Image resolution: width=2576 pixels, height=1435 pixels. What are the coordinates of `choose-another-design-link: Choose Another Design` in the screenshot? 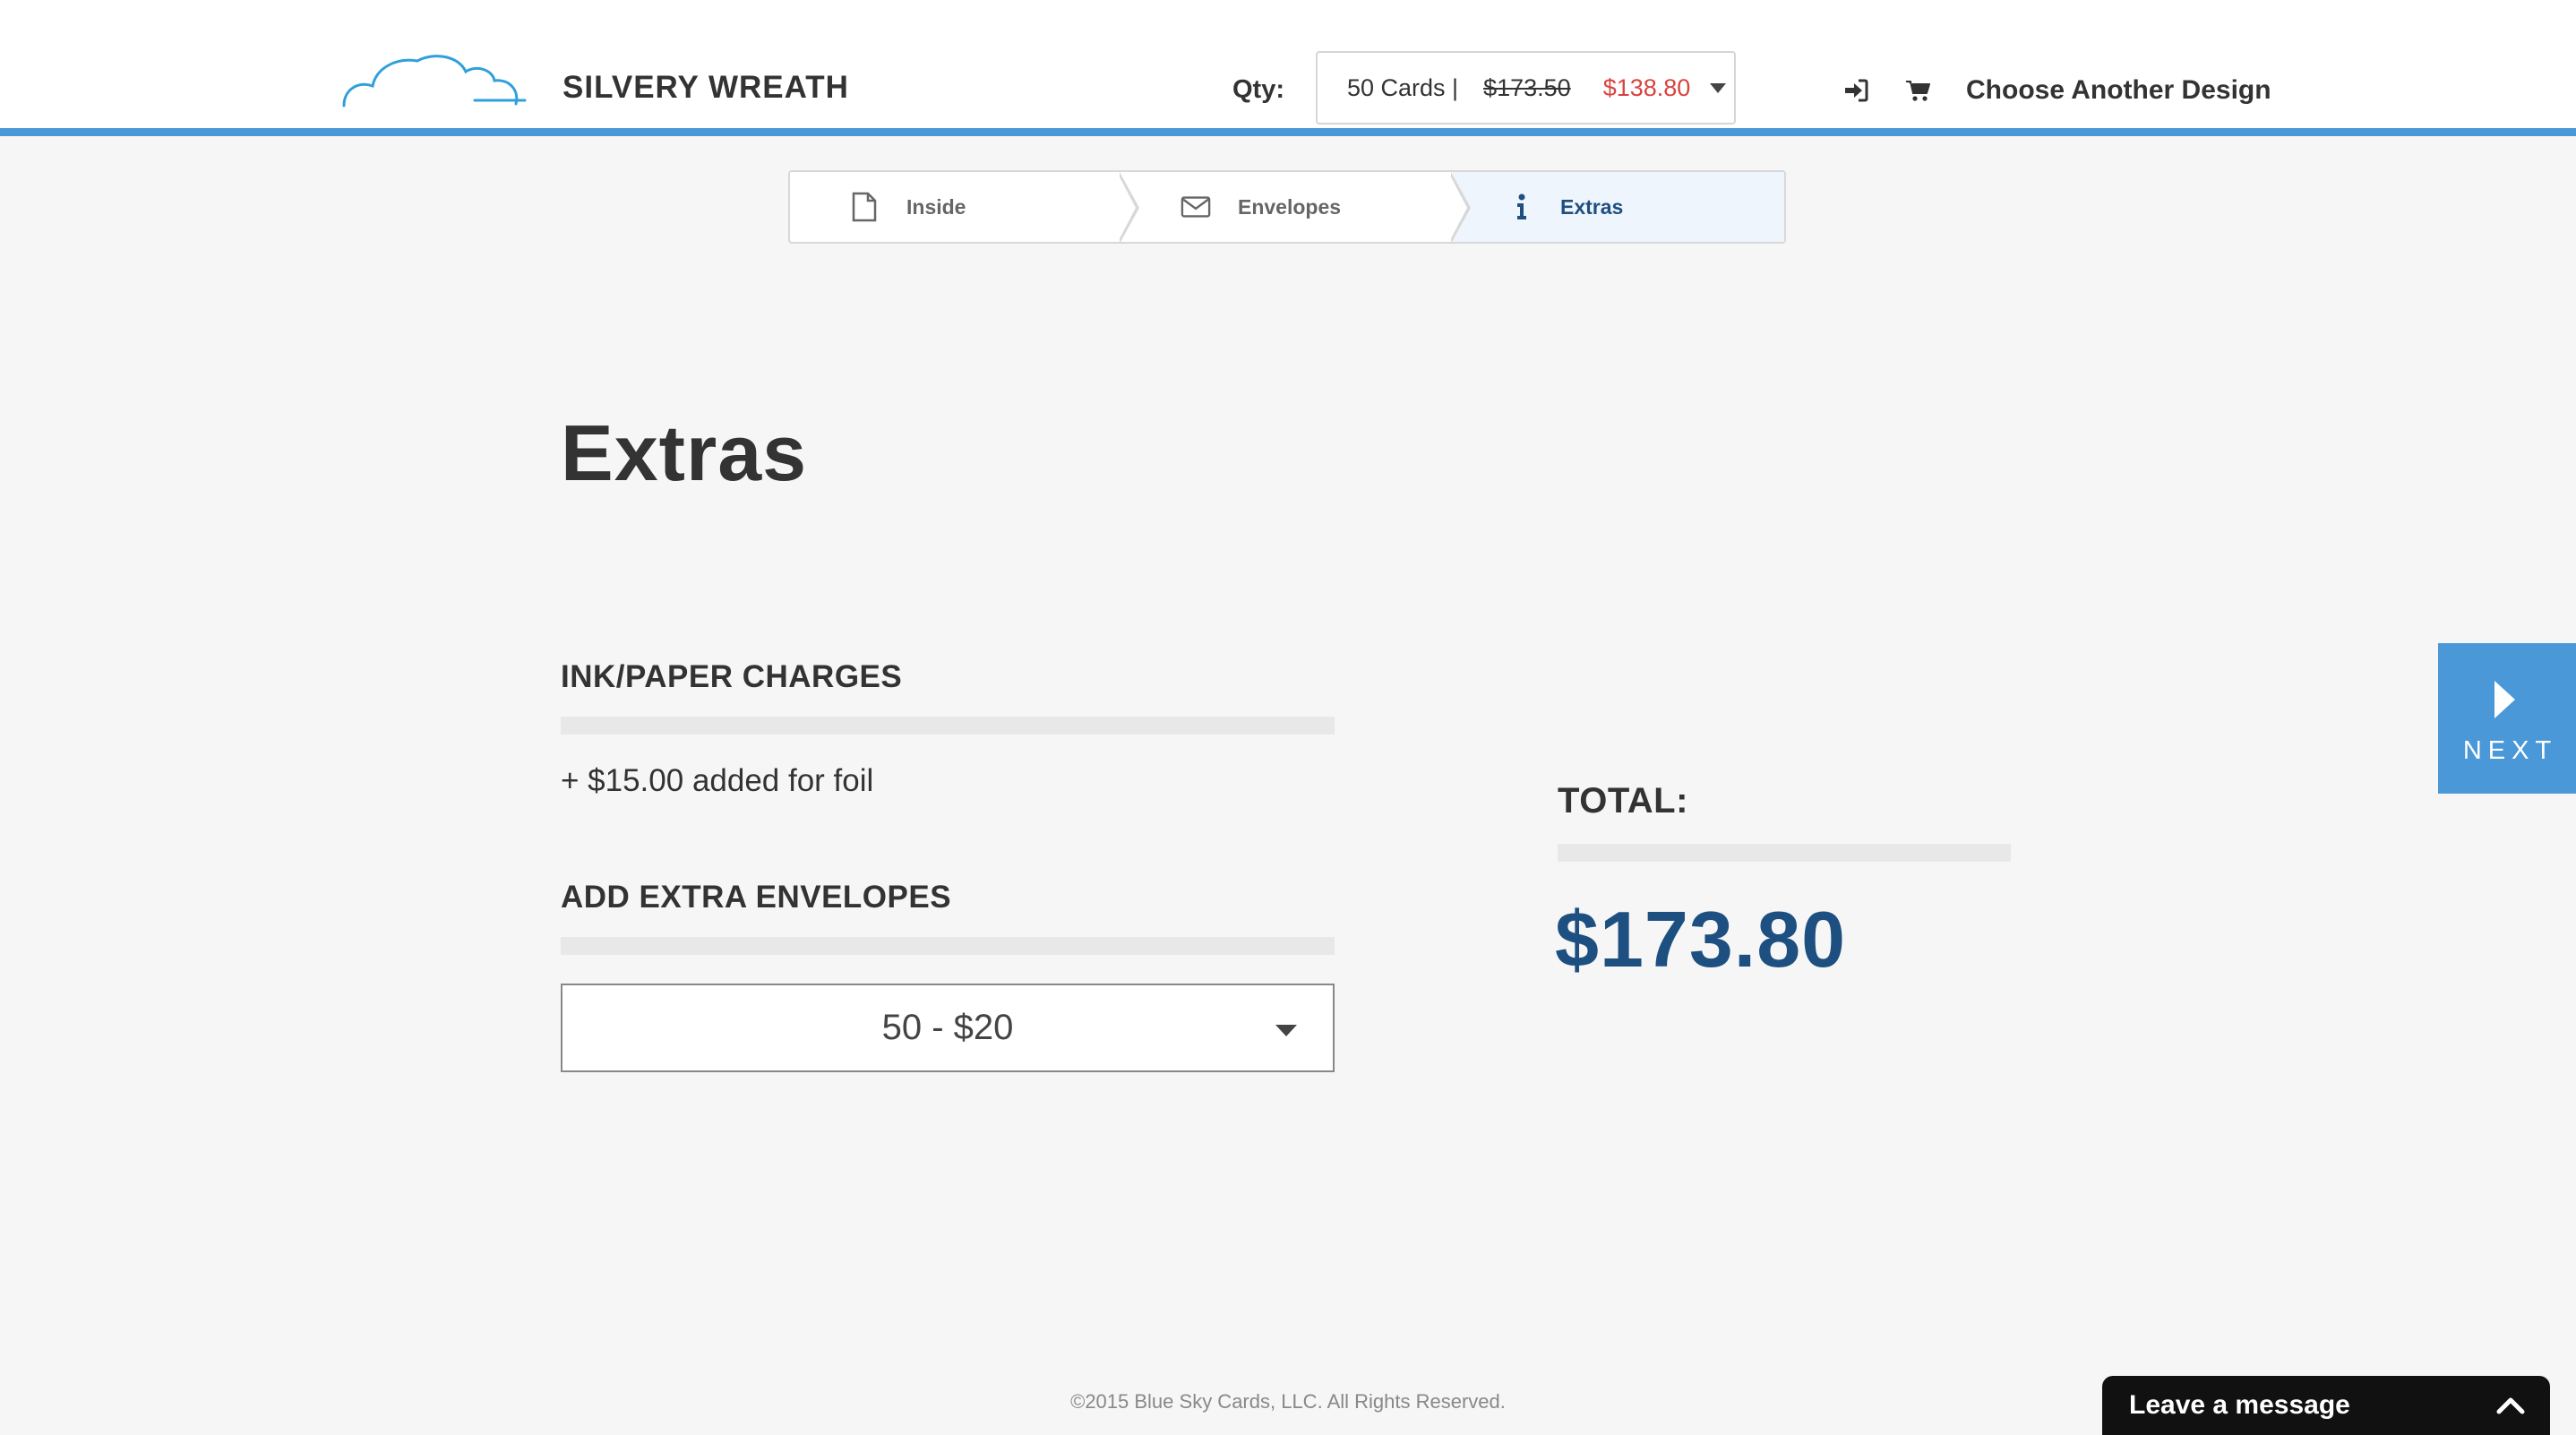 It's located at (2118, 90).